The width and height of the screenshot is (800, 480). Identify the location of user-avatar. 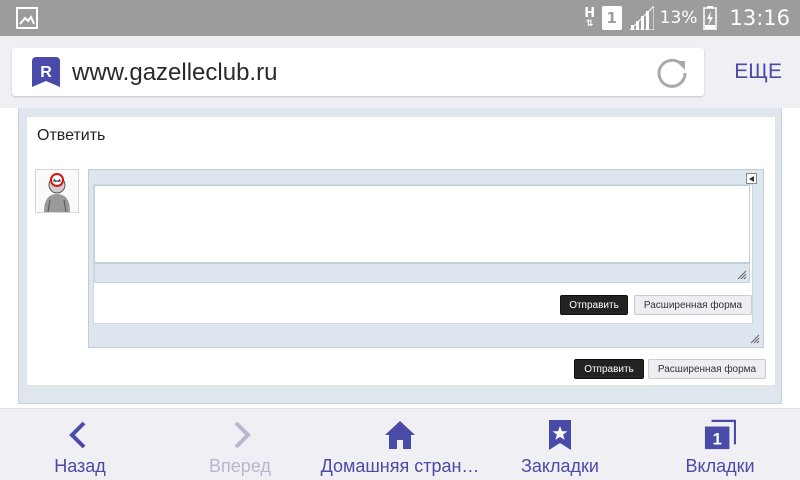
(57, 191).